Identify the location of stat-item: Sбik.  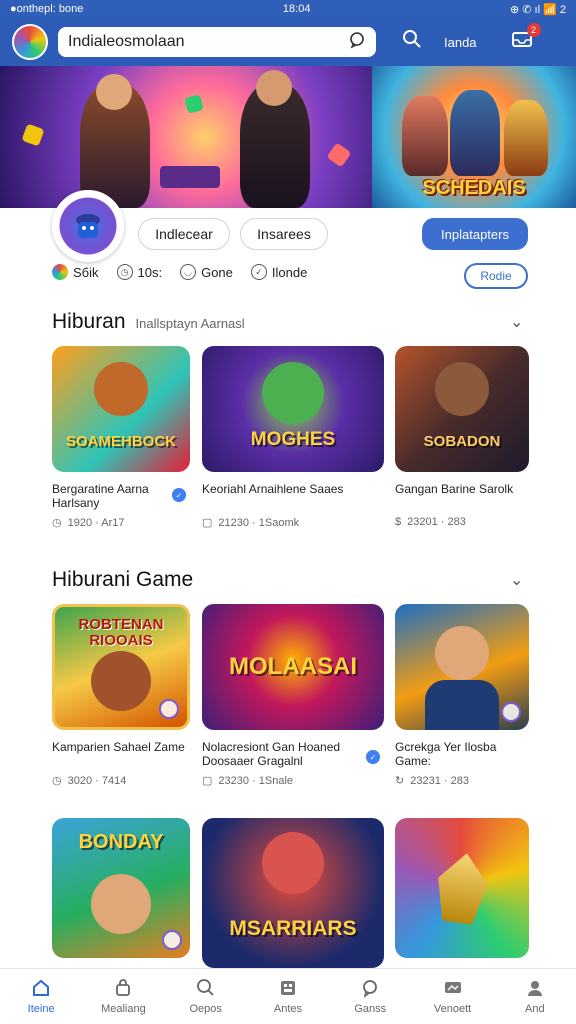
(75, 272).